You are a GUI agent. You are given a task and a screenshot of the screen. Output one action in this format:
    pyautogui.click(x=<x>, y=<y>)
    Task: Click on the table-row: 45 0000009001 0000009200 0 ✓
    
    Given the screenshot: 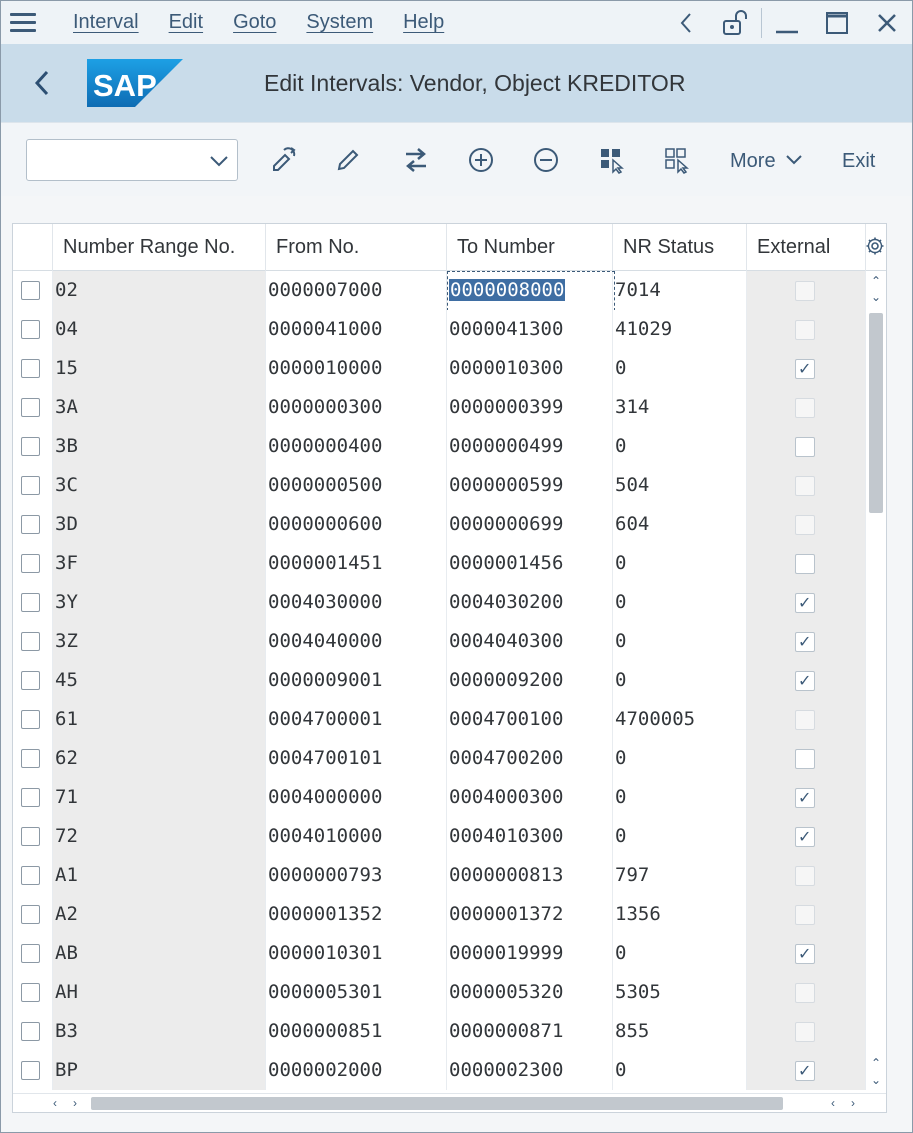 What is the action you would take?
    pyautogui.click(x=439, y=680)
    